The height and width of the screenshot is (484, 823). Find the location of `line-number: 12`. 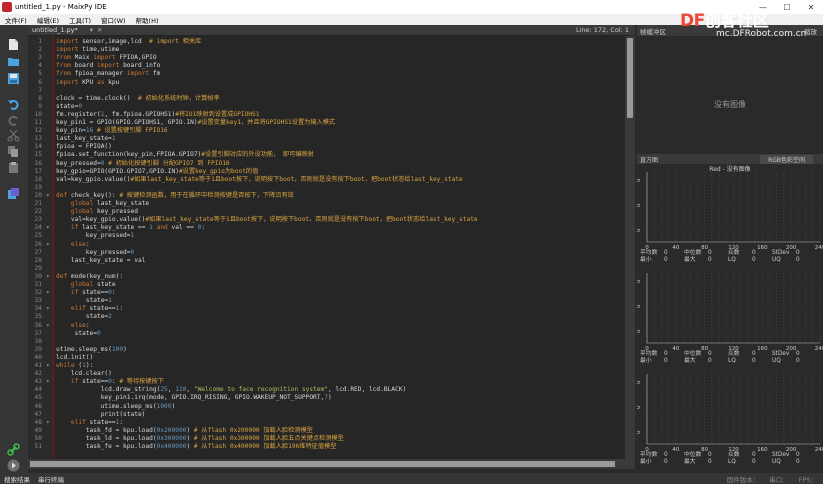

line-number: 12 is located at coordinates (38, 131).